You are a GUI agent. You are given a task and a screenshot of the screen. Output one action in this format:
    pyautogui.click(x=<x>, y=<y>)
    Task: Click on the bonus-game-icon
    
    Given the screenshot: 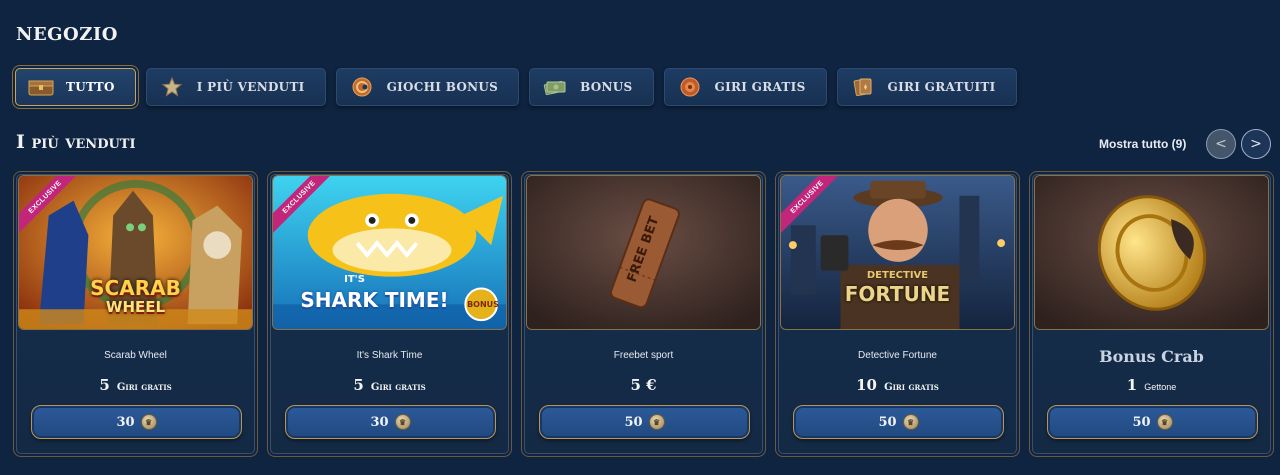 What is the action you would take?
    pyautogui.click(x=362, y=87)
    